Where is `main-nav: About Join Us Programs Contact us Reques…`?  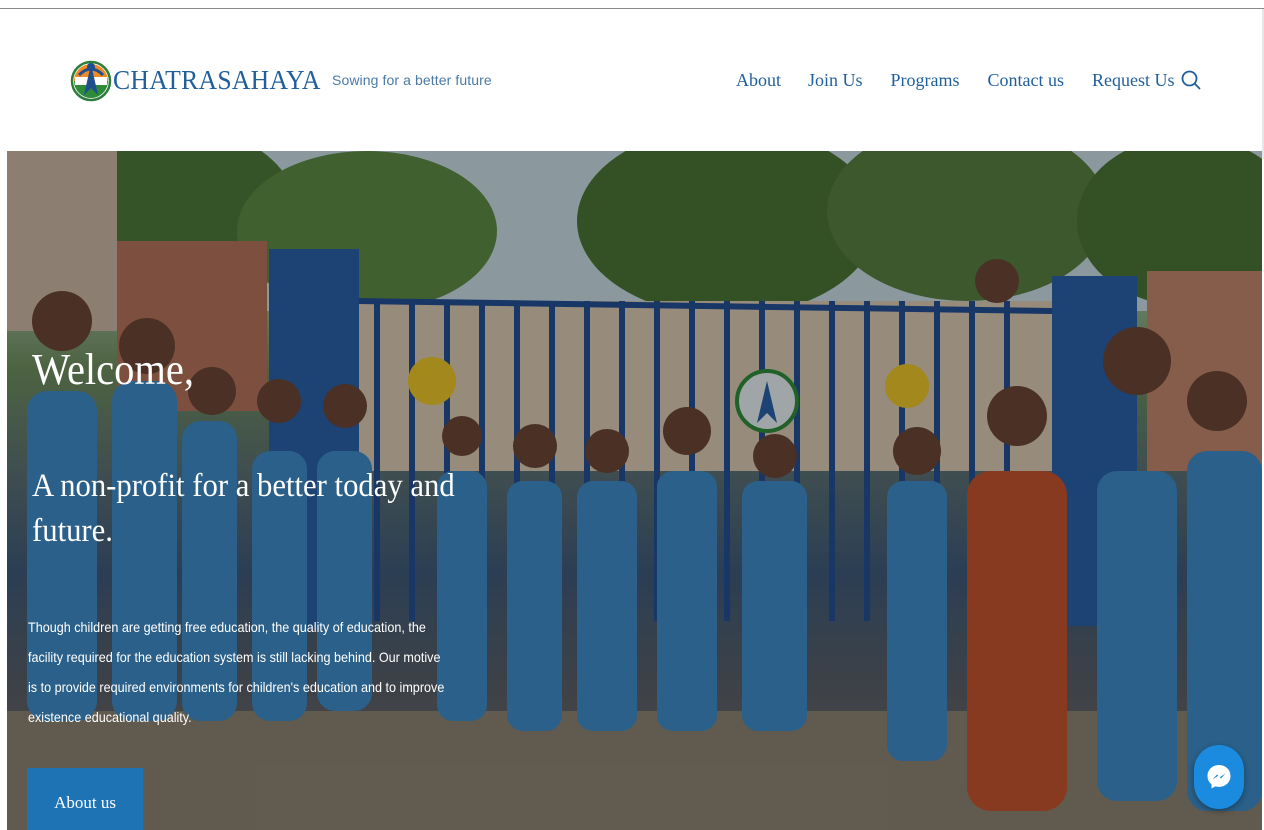 main-nav: About Join Us Programs Contact us Reques… is located at coordinates (969, 80).